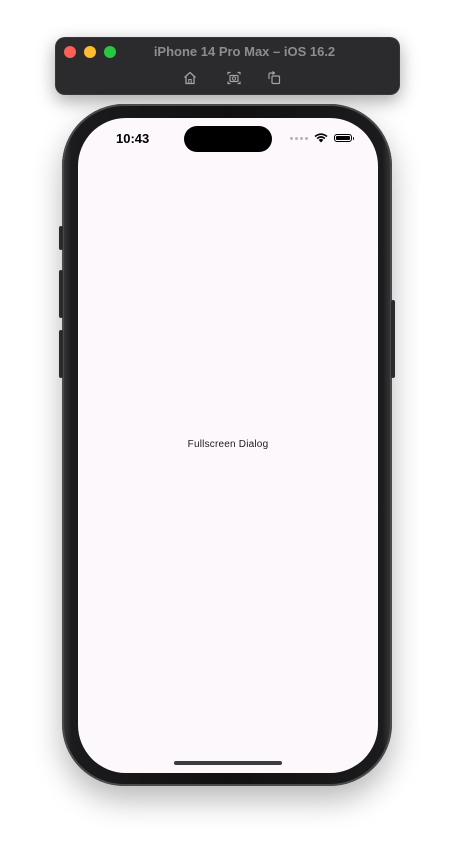 The height and width of the screenshot is (860, 455). I want to click on volume-up-button, so click(61, 294).